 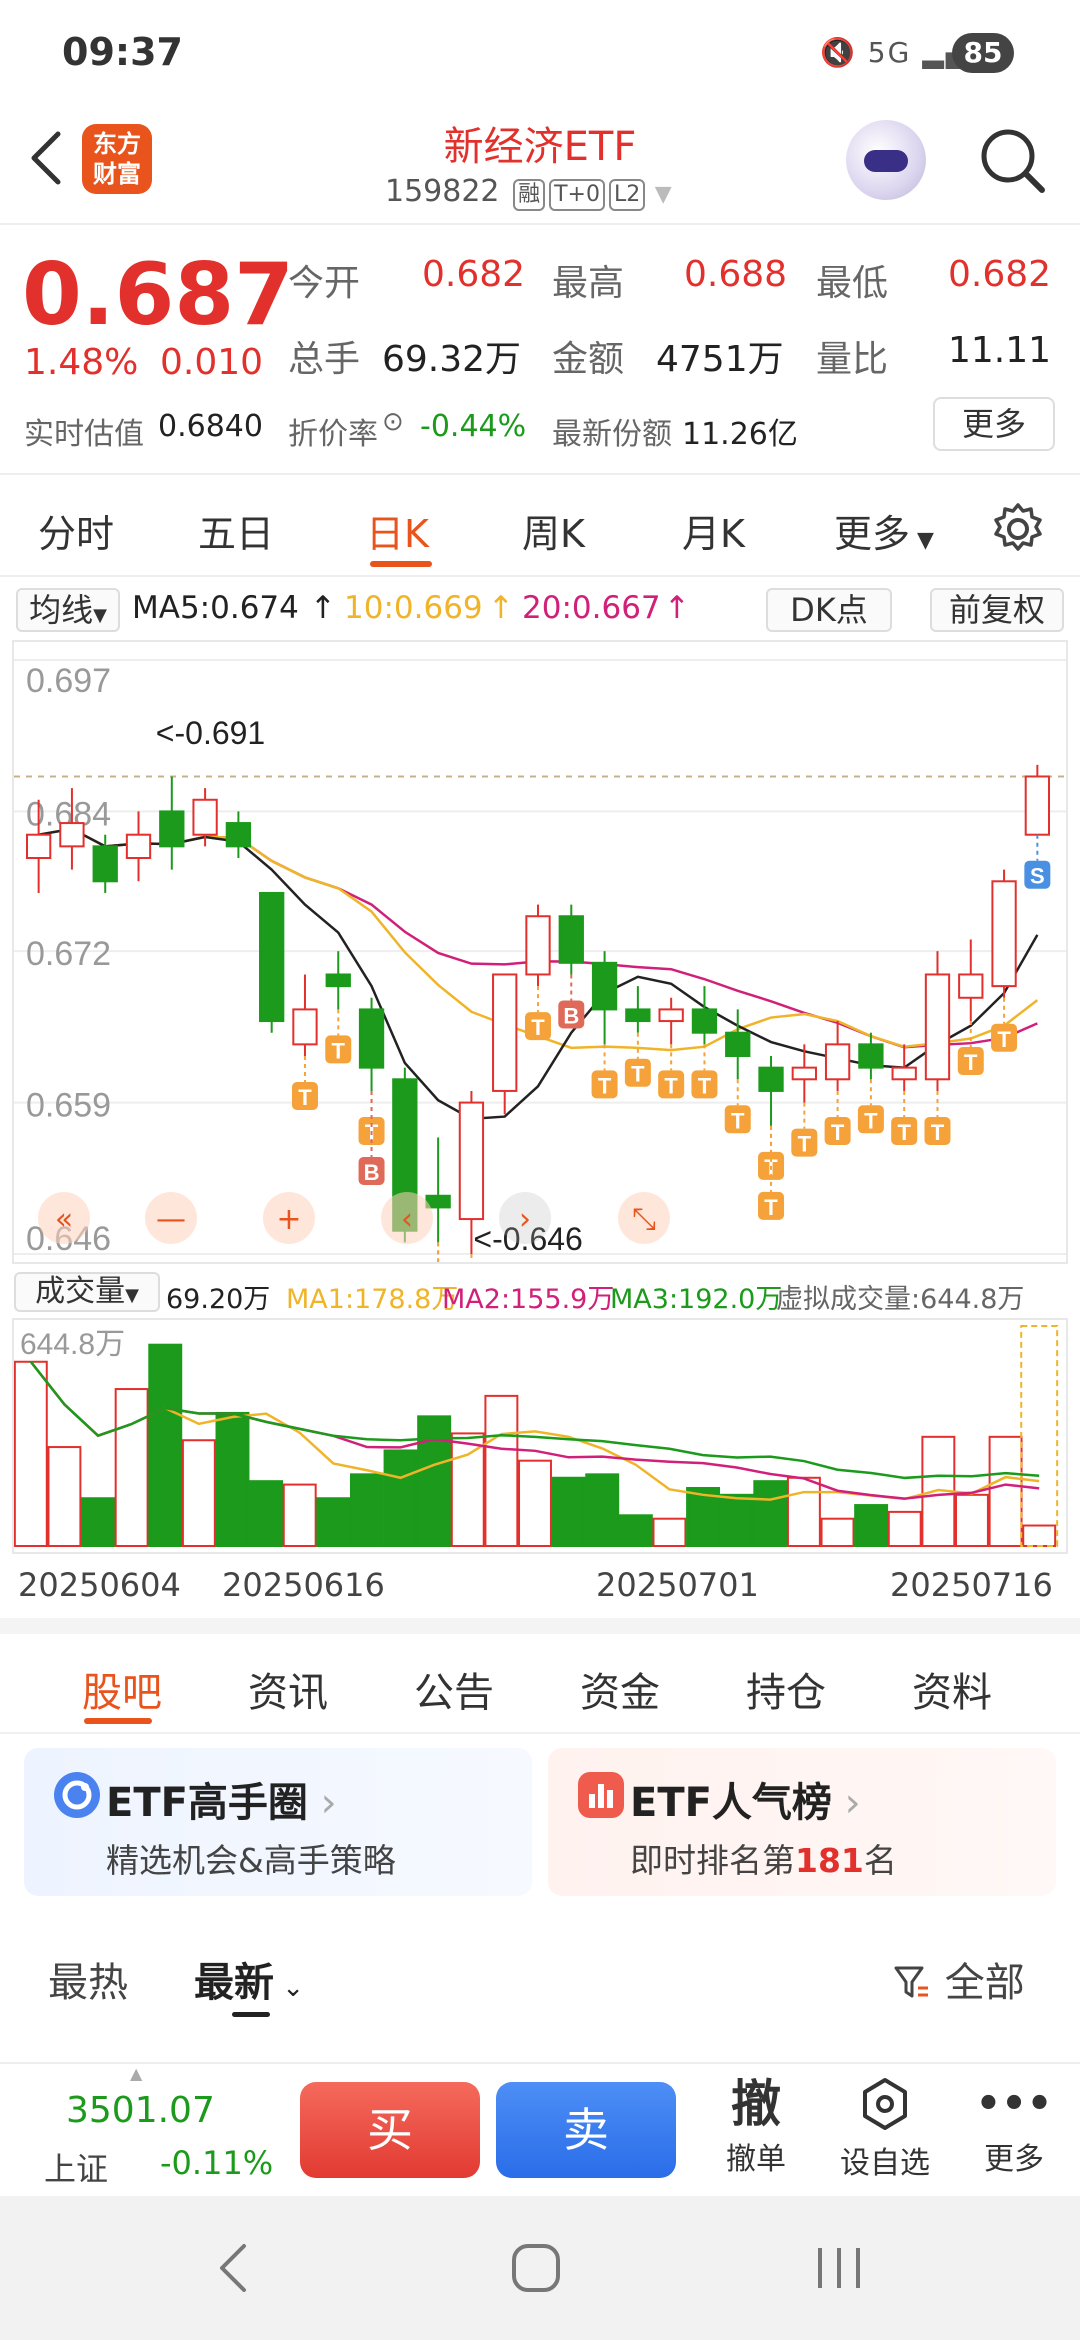 I want to click on filter-all-button: 全部, so click(x=958, y=1979).